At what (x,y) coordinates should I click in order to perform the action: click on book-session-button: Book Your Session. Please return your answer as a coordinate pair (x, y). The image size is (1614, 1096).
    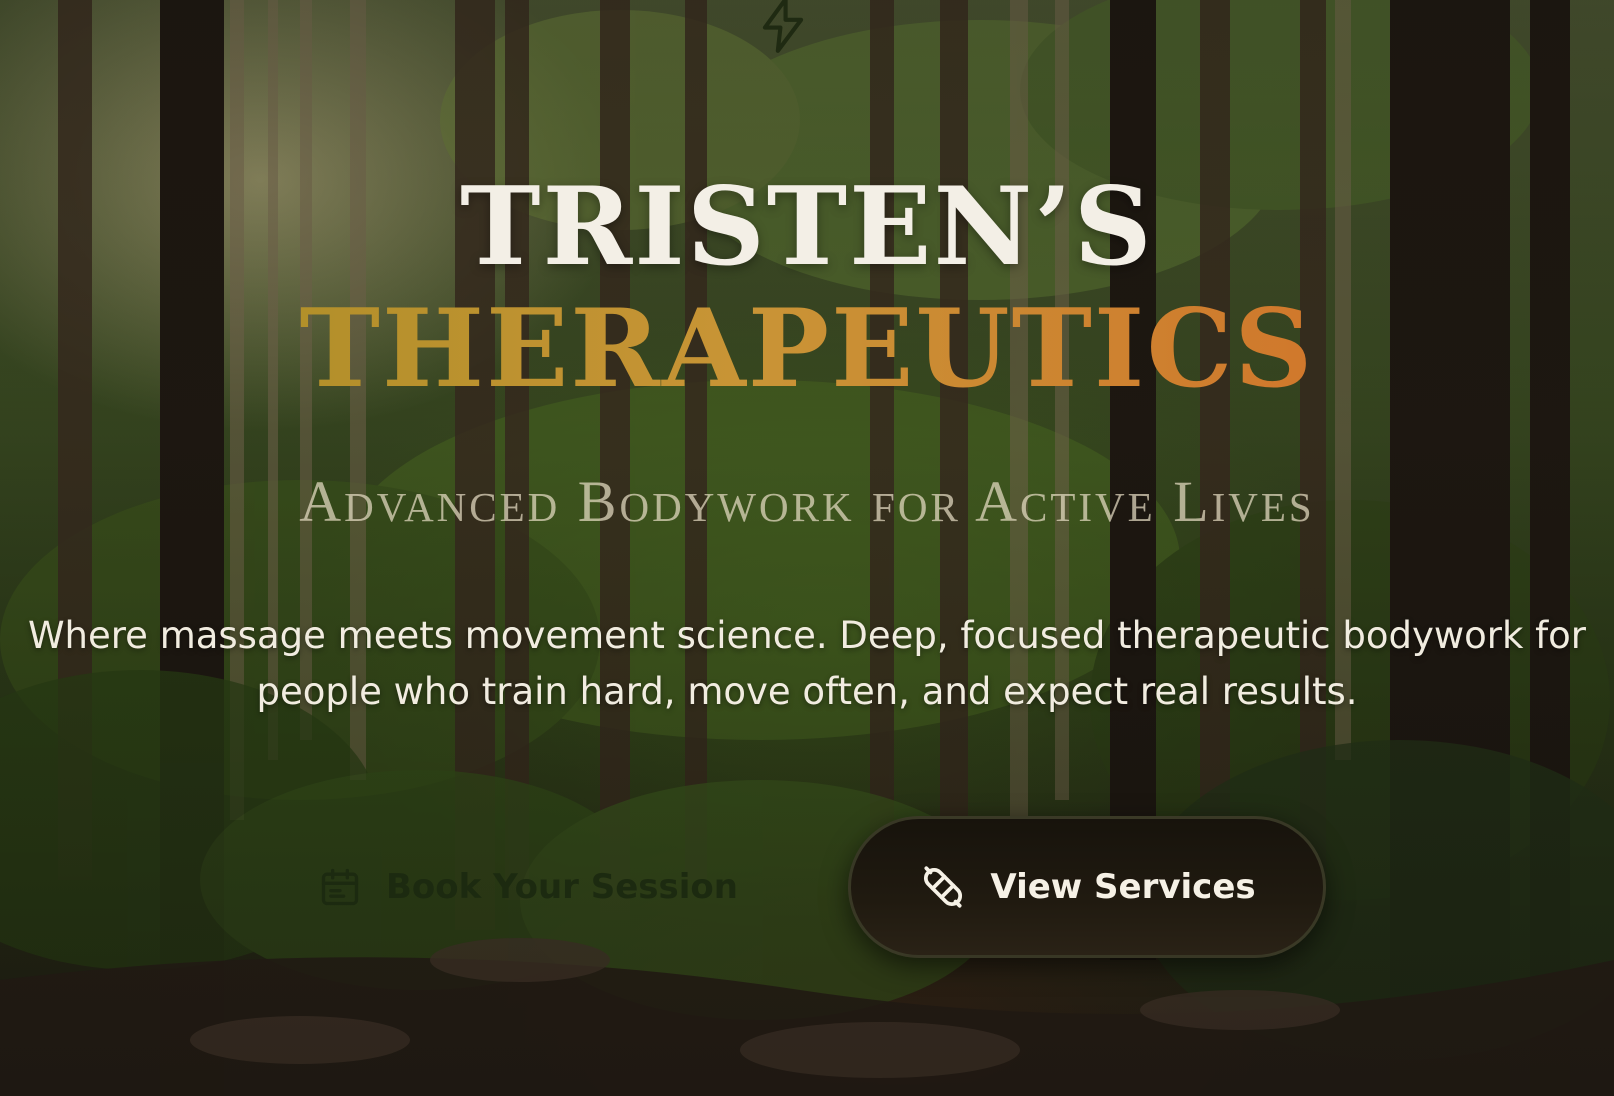
    Looking at the image, I should click on (528, 887).